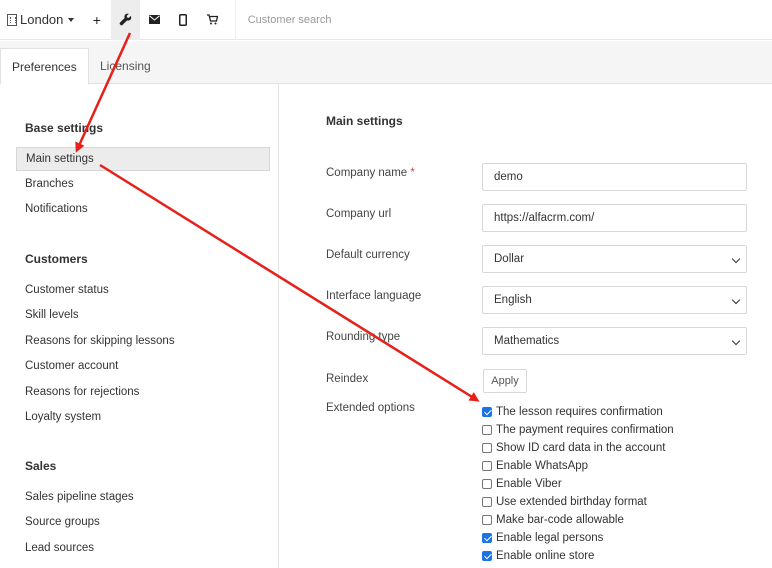 This screenshot has height=568, width=772. What do you see at coordinates (571, 502) in the screenshot?
I see `extended-option-label: Use extended birthday format` at bounding box center [571, 502].